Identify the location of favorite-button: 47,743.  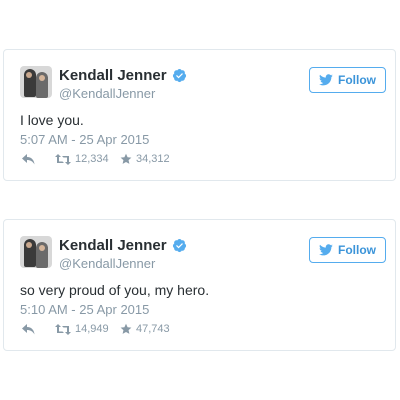
(145, 329).